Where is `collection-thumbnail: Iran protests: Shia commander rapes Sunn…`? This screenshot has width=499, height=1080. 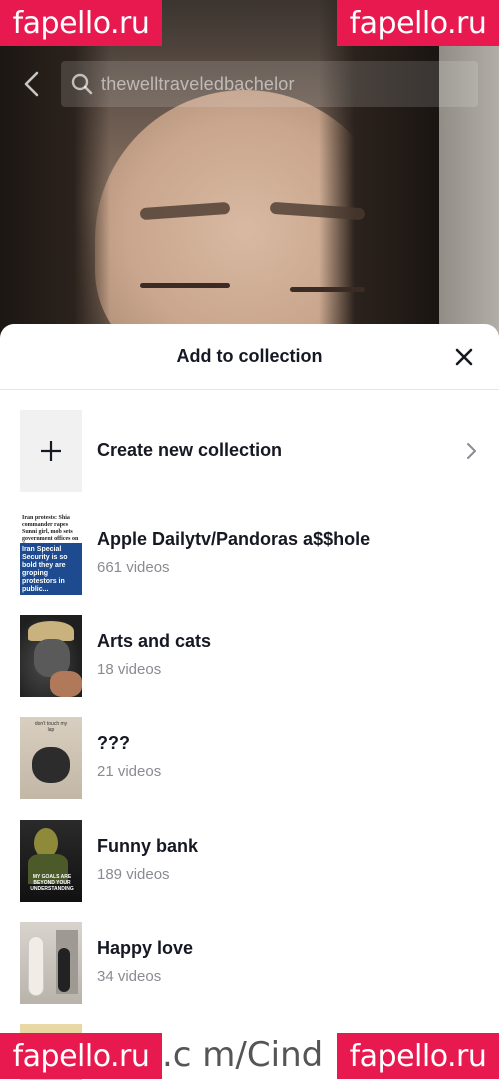 collection-thumbnail: Iran protests: Shia commander rapes Sunn… is located at coordinates (51, 554).